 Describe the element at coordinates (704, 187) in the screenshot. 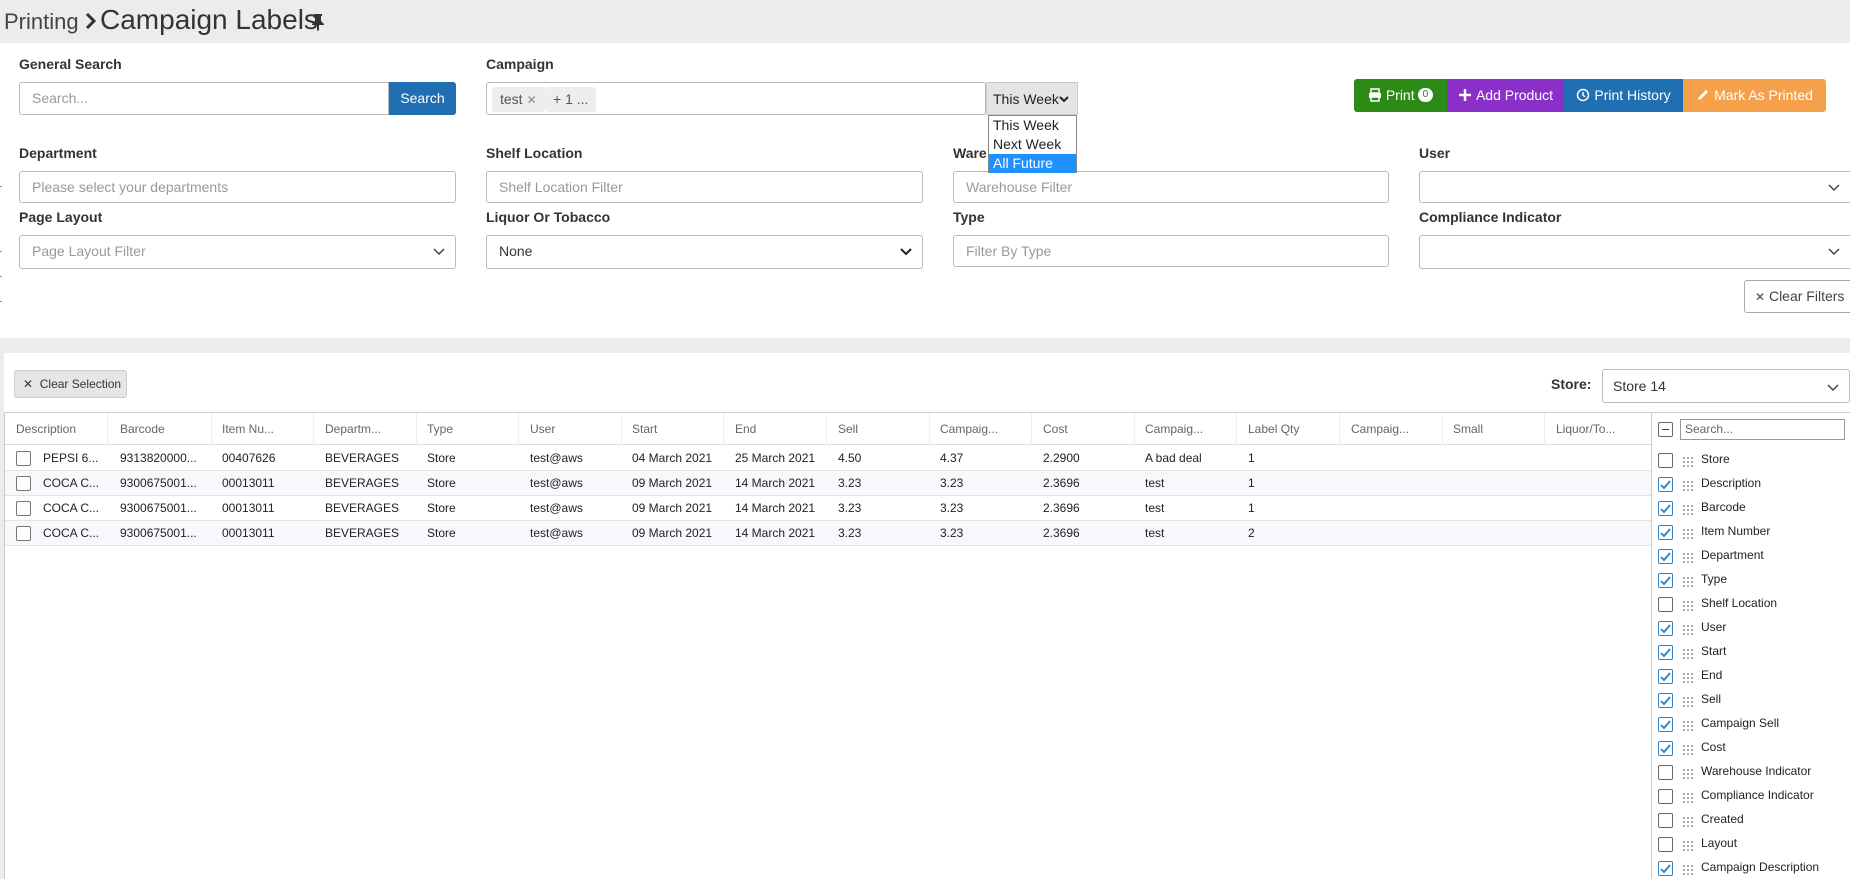

I see `shelf-location-input: Shelf Location Filter` at that location.